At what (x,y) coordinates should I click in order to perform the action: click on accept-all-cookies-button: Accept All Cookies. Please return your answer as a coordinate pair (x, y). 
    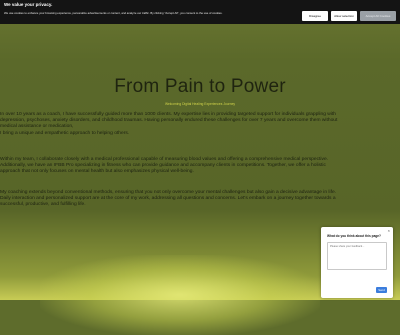
    Looking at the image, I should click on (378, 16).